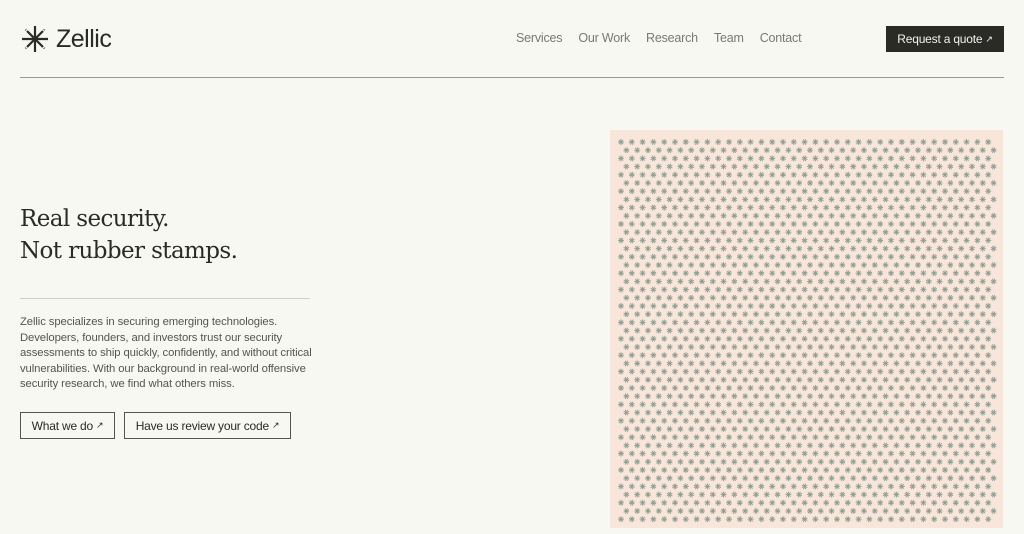 This screenshot has height=534, width=1024. Describe the element at coordinates (62, 425) in the screenshot. I see `what-we-do-label: What we do` at that location.